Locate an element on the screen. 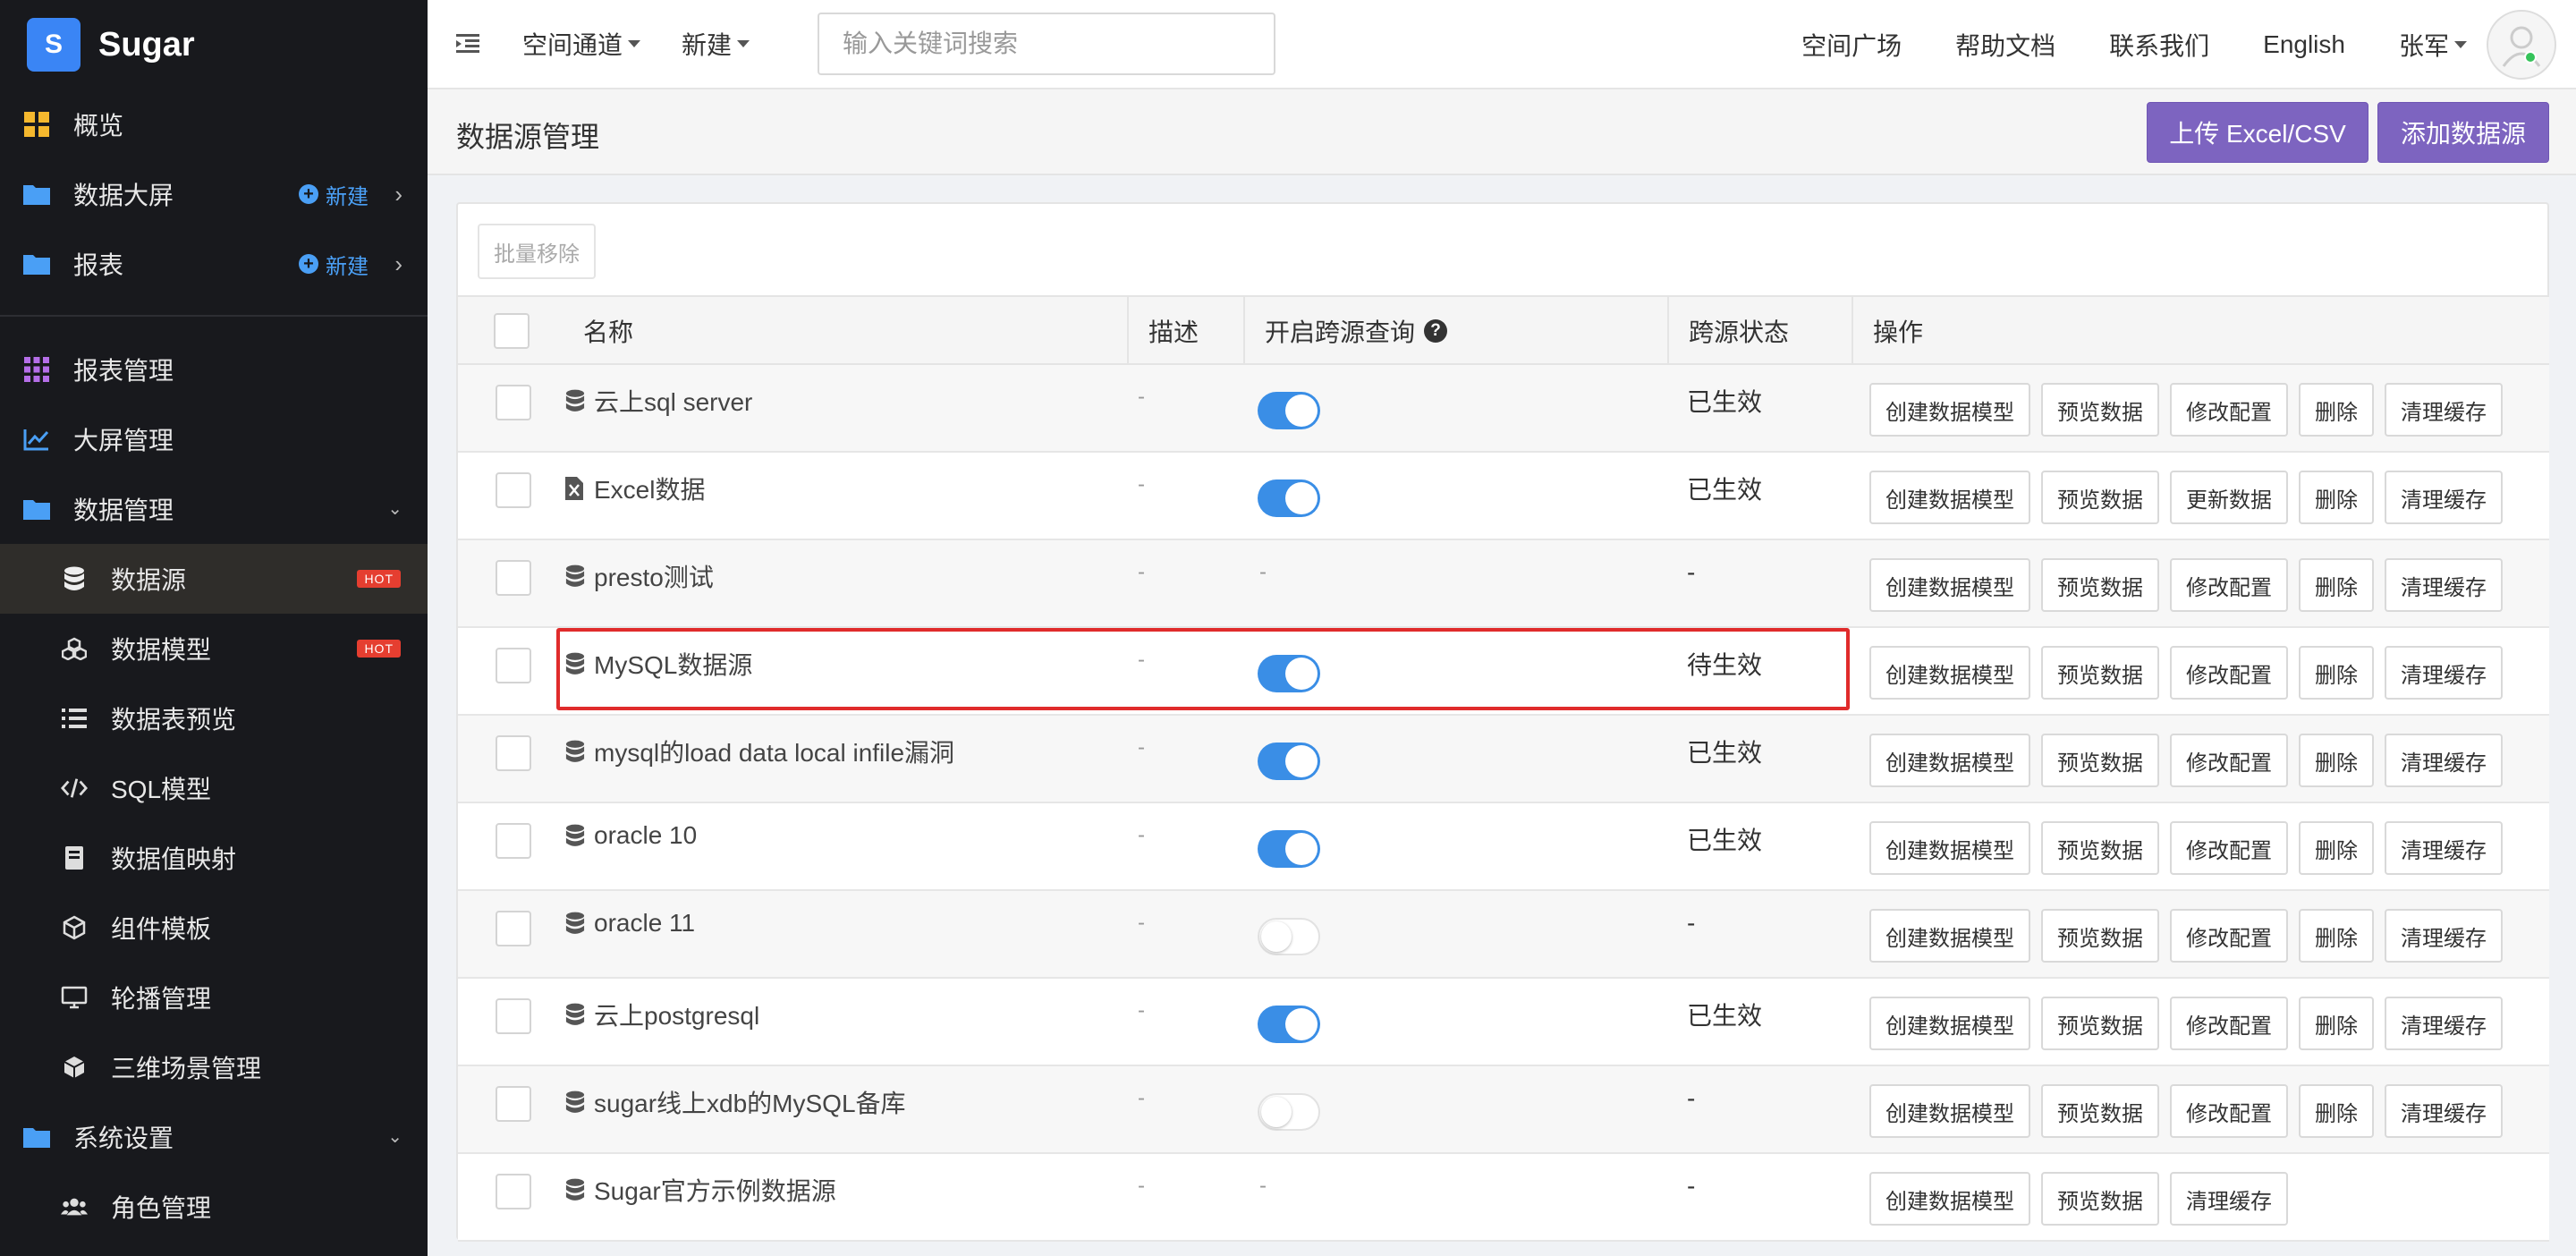 Image resolution: width=2576 pixels, height=1256 pixels. contact-us-link: 联系我们 is located at coordinates (2159, 45).